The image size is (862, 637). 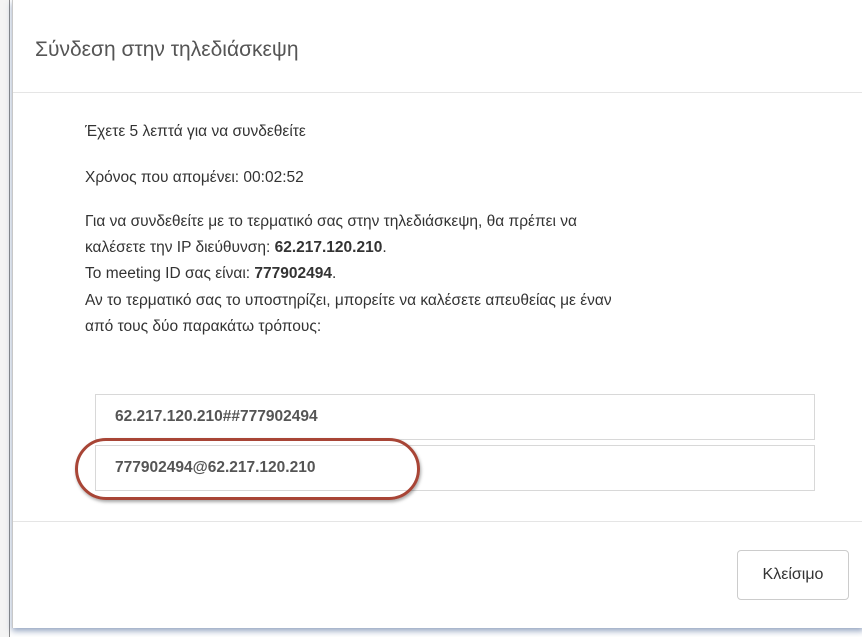 I want to click on meeting-id-suffix: ., so click(x=334, y=273).